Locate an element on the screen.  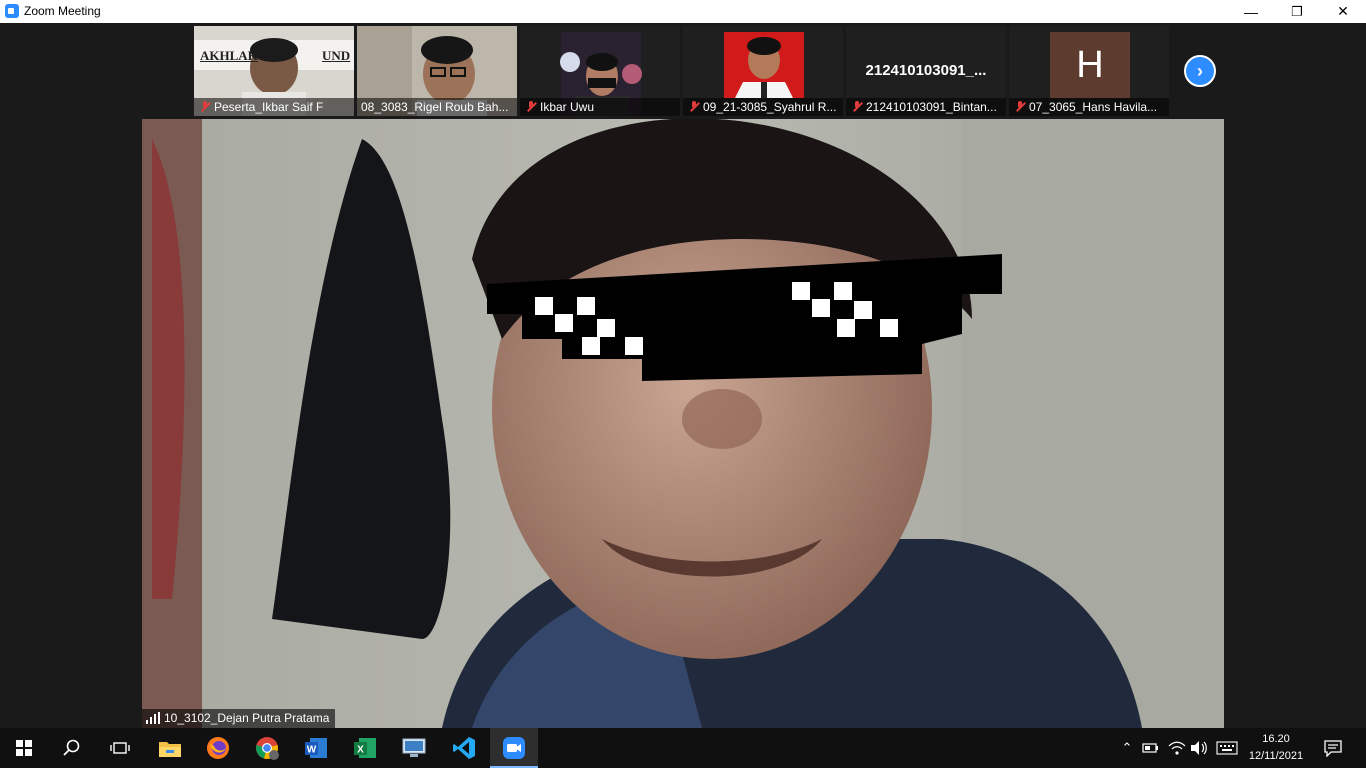
search-icon is located at coordinates (71, 747).